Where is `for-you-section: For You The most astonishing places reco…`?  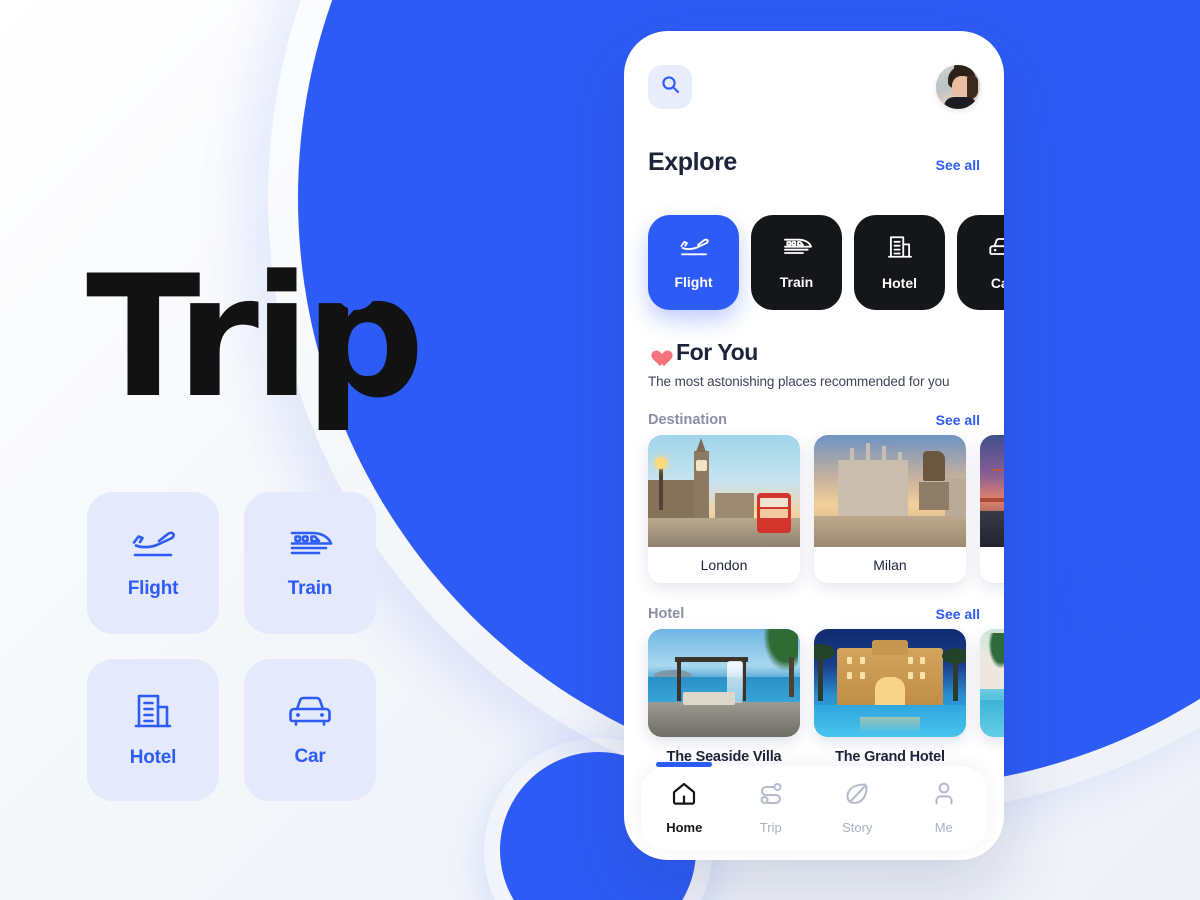
for-you-section: For You The most astonishing places reco… is located at coordinates (818, 364).